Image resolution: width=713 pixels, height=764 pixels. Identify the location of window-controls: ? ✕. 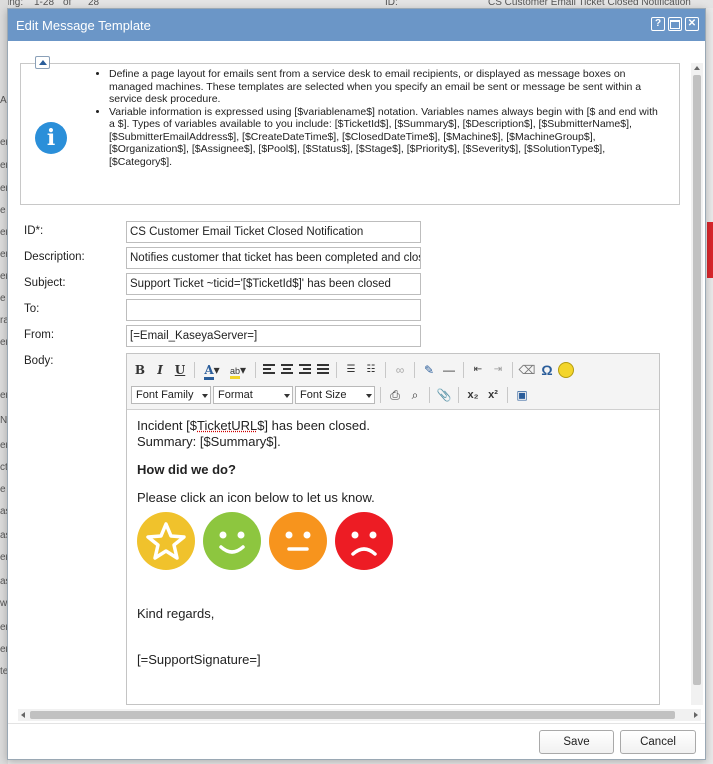
(675, 24).